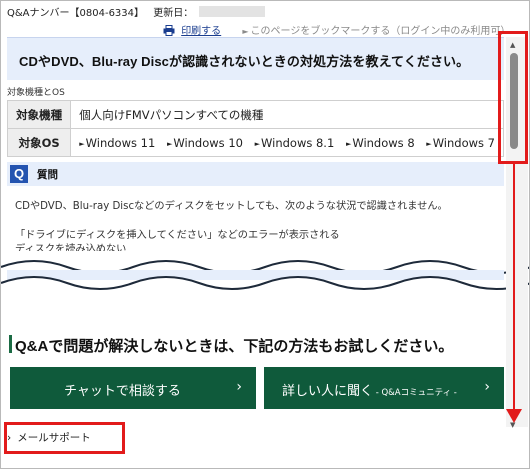  I want to click on cta-accent-bar, so click(10, 344).